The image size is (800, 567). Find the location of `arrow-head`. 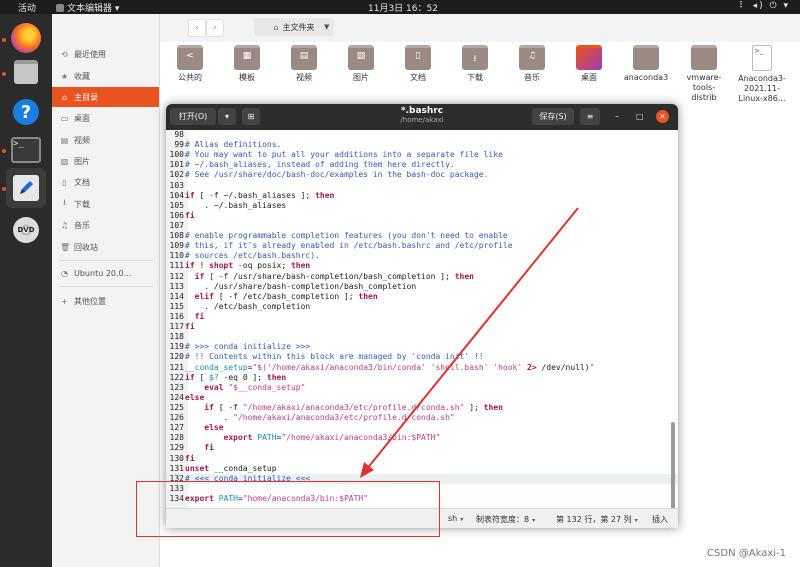

arrow-head is located at coordinates (367, 470).